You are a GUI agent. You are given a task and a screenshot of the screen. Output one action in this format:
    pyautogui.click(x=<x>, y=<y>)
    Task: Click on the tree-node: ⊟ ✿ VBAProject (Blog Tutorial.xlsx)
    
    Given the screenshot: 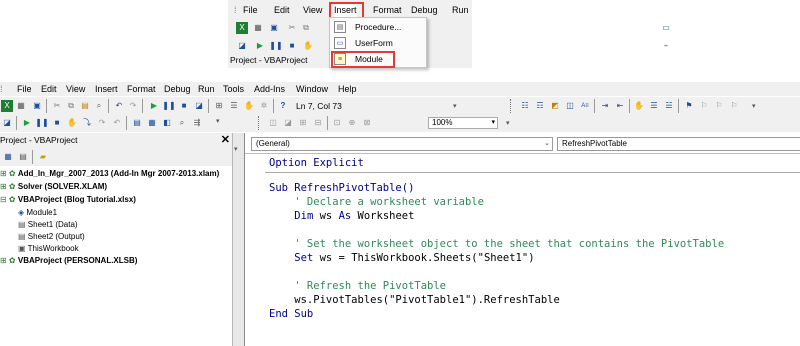 What is the action you would take?
    pyautogui.click(x=68, y=199)
    